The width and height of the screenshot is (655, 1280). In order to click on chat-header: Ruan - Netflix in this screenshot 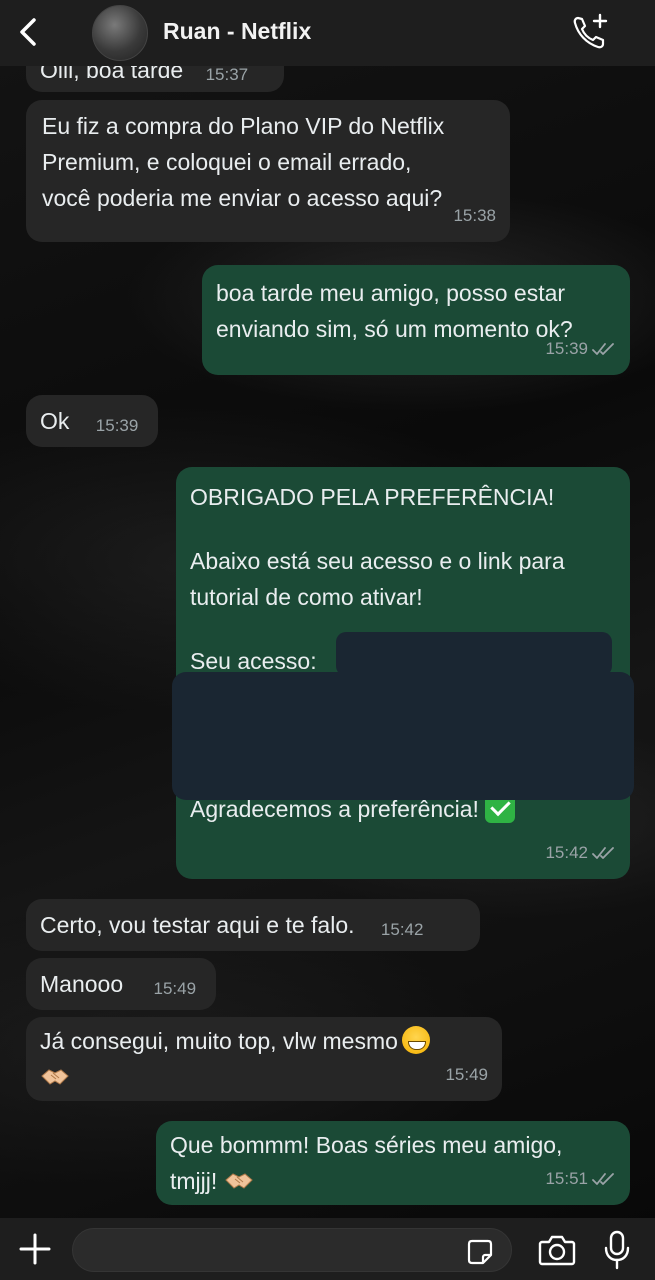, I will do `click(327, 33)`.